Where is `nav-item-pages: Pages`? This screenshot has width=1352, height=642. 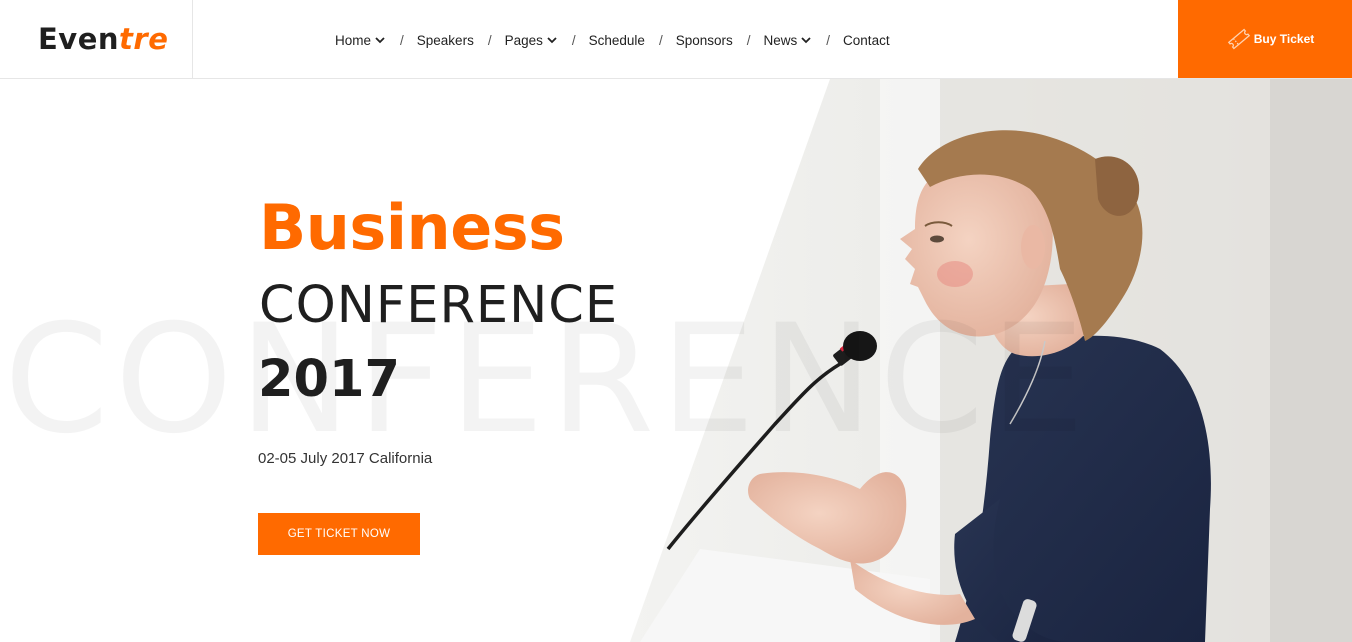
nav-item-pages: Pages is located at coordinates (531, 40).